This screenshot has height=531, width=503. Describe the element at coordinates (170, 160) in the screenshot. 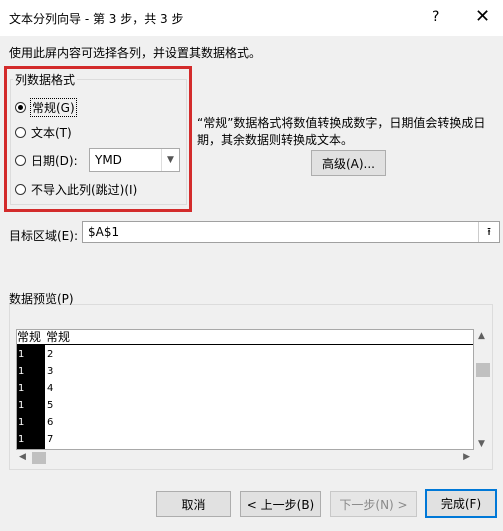

I see `chevron-down-icon: ▼` at that location.